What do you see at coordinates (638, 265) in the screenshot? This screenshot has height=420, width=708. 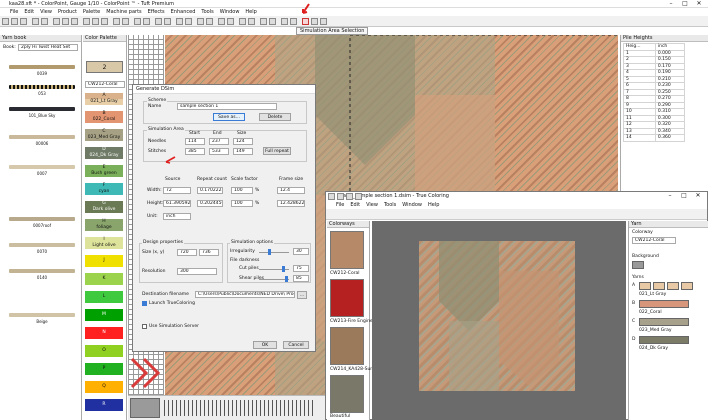 I see `background-swatch` at bounding box center [638, 265].